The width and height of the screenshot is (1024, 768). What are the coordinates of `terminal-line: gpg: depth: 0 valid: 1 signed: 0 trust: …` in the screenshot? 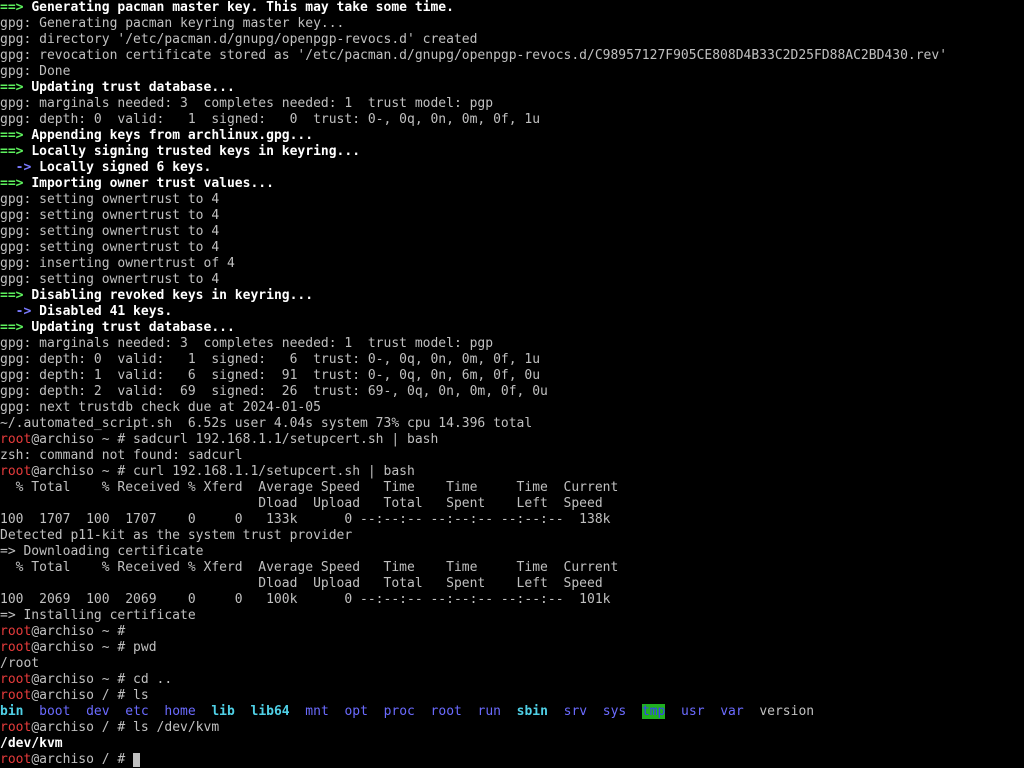 It's located at (512, 120).